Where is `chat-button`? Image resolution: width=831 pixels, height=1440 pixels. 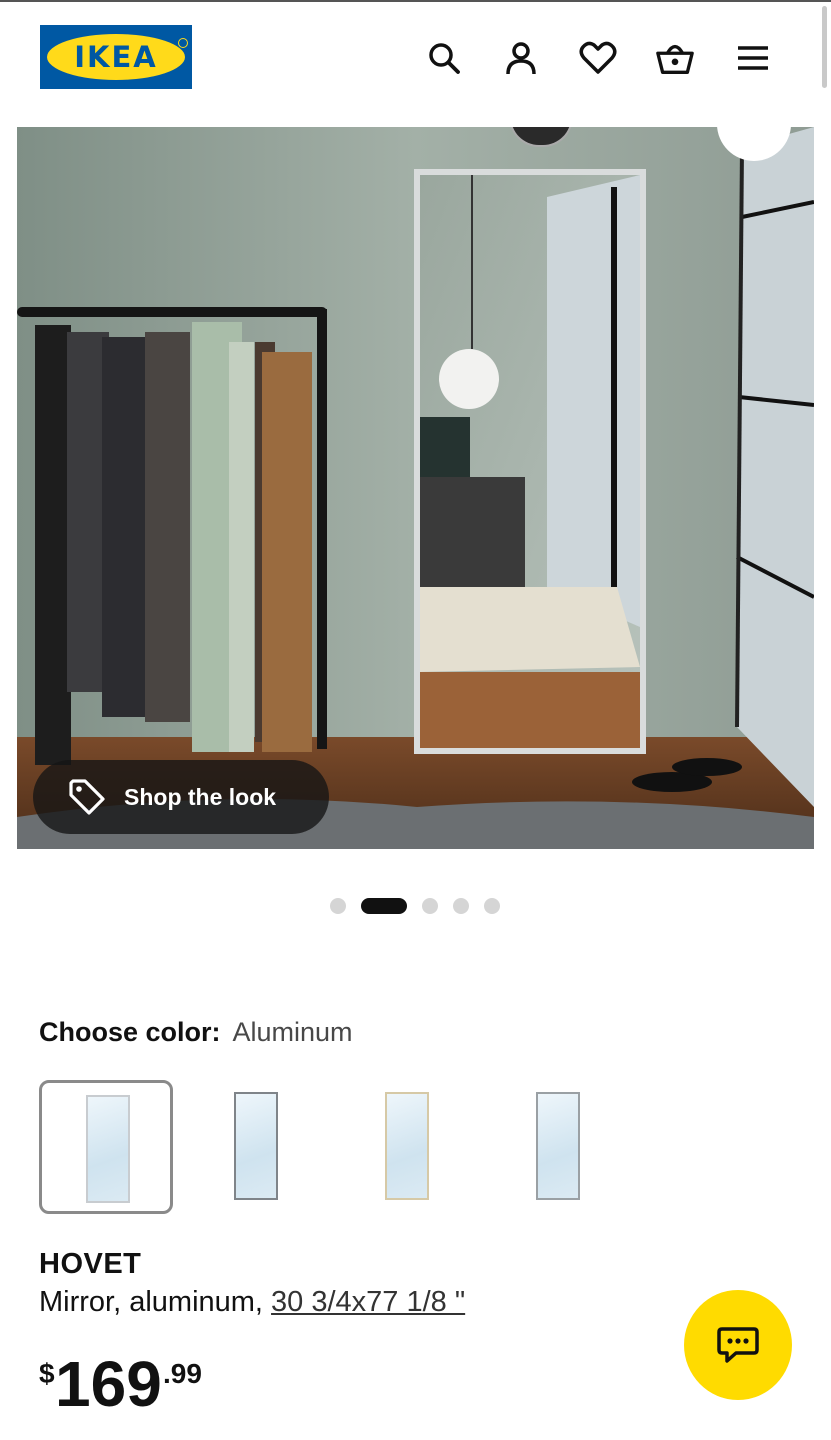
chat-button is located at coordinates (738, 1345).